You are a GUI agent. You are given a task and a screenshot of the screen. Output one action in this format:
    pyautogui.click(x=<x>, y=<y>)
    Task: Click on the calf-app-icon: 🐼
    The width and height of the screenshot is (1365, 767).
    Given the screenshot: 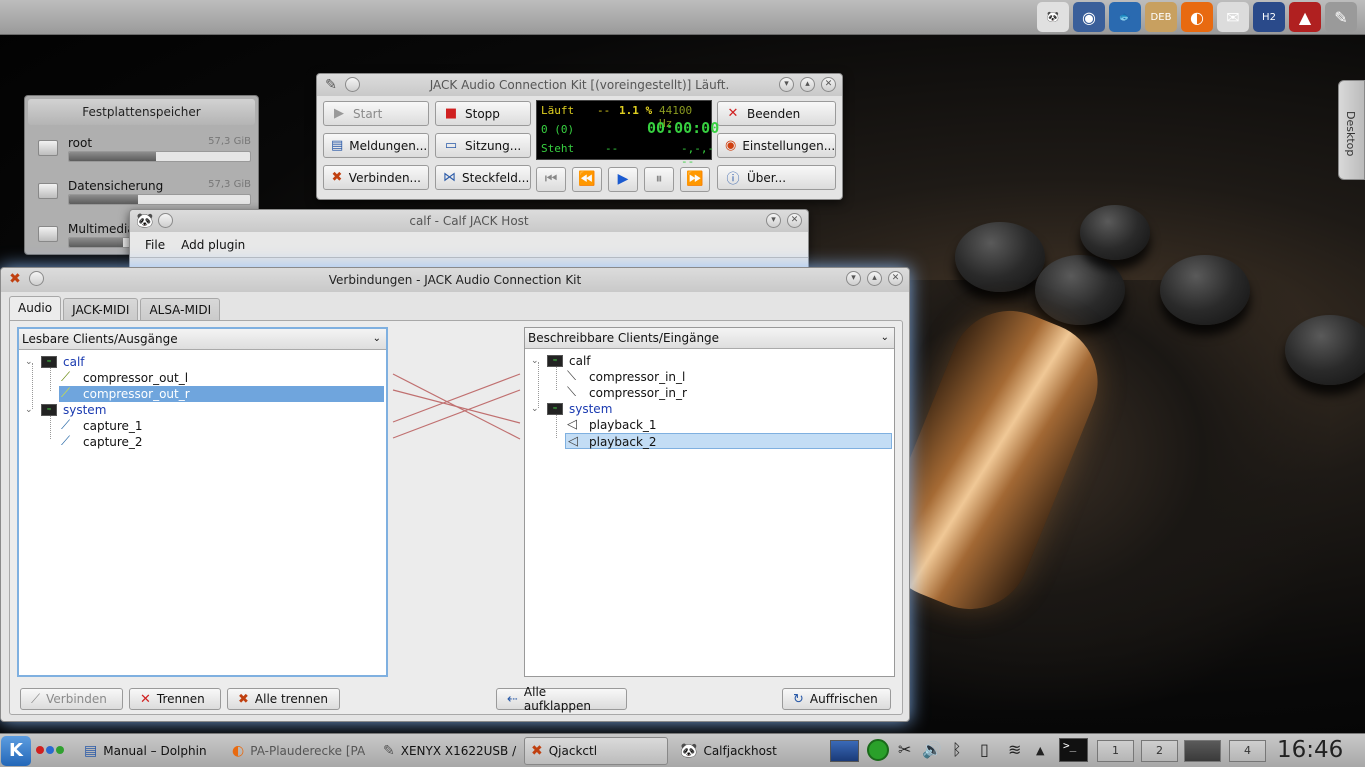 What is the action you would take?
    pyautogui.click(x=144, y=221)
    